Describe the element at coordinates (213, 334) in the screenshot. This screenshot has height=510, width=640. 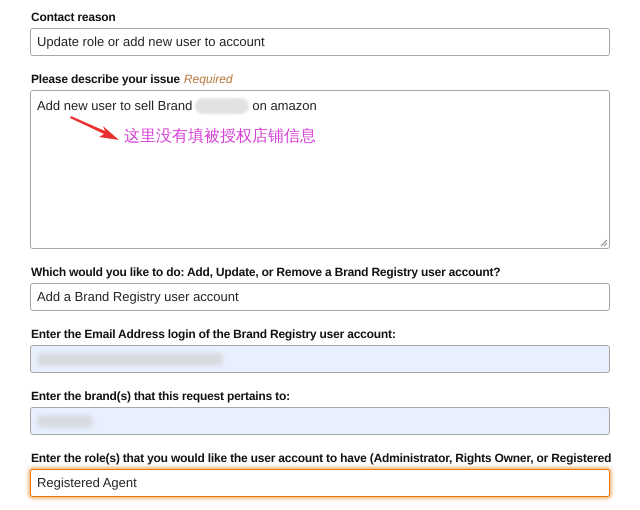
I see `field-label: Enter the Email Address login of the Brand Registry user account:` at that location.